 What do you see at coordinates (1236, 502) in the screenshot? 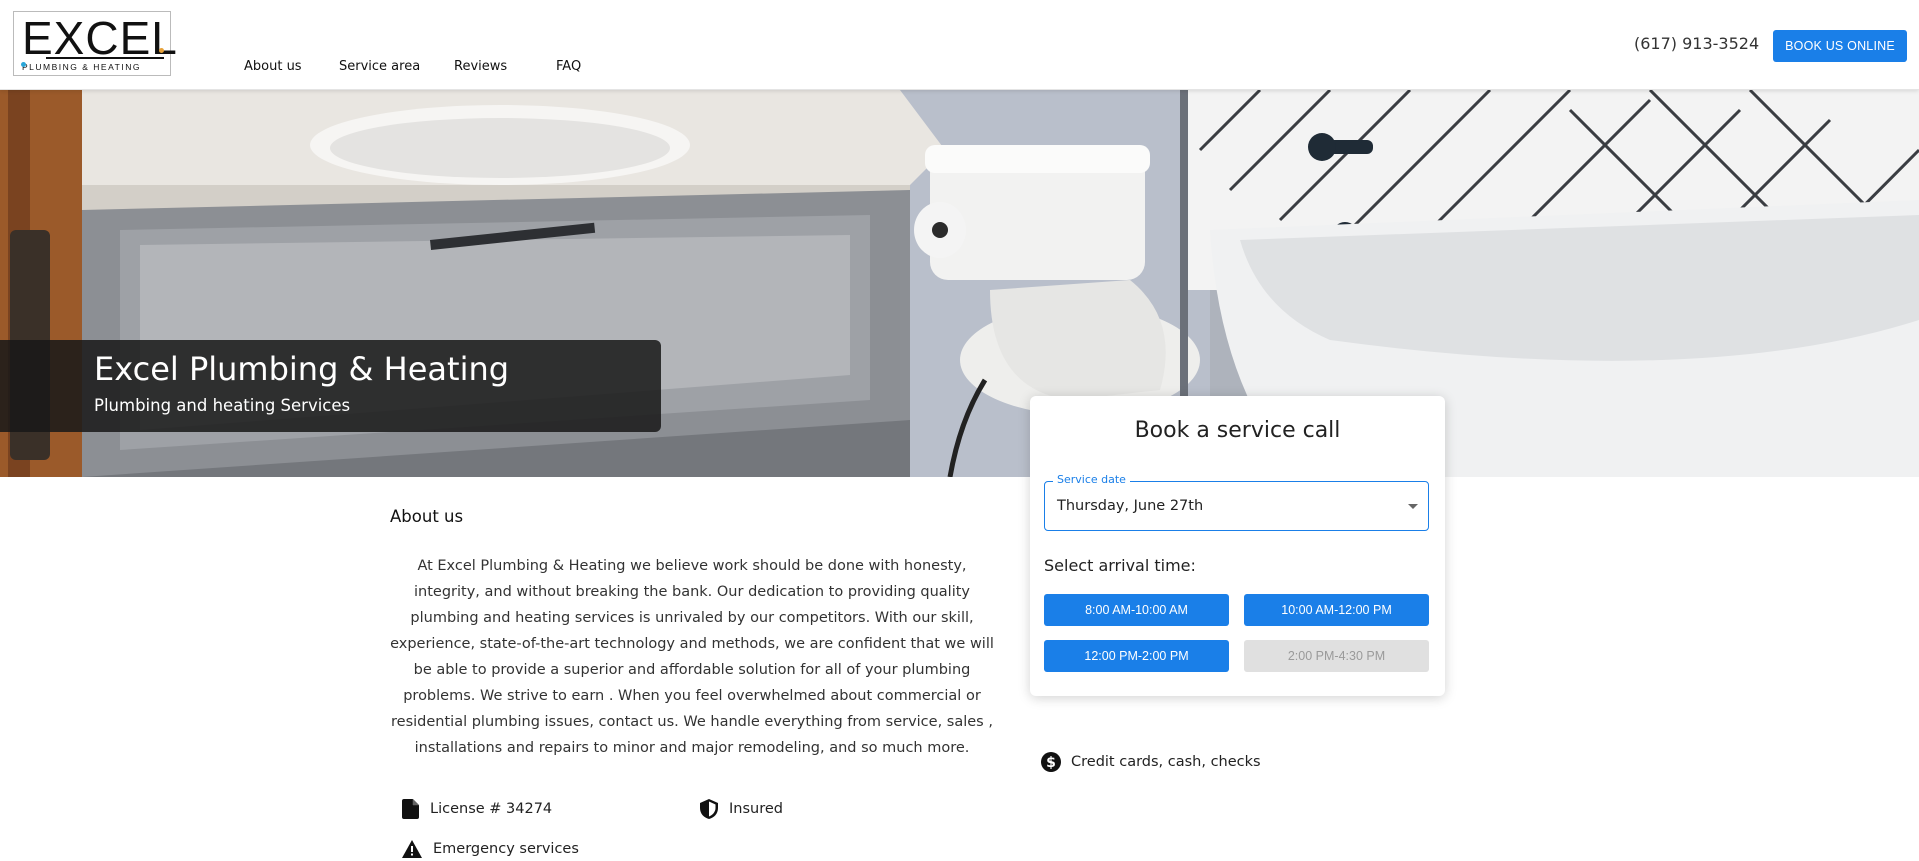
I see `service-date-select: Service date Thursday, June 27th` at bounding box center [1236, 502].